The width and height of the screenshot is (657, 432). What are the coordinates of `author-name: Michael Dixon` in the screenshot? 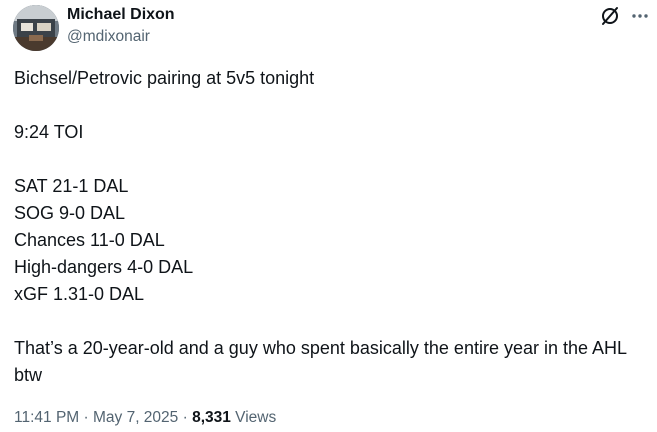 It's located at (121, 15).